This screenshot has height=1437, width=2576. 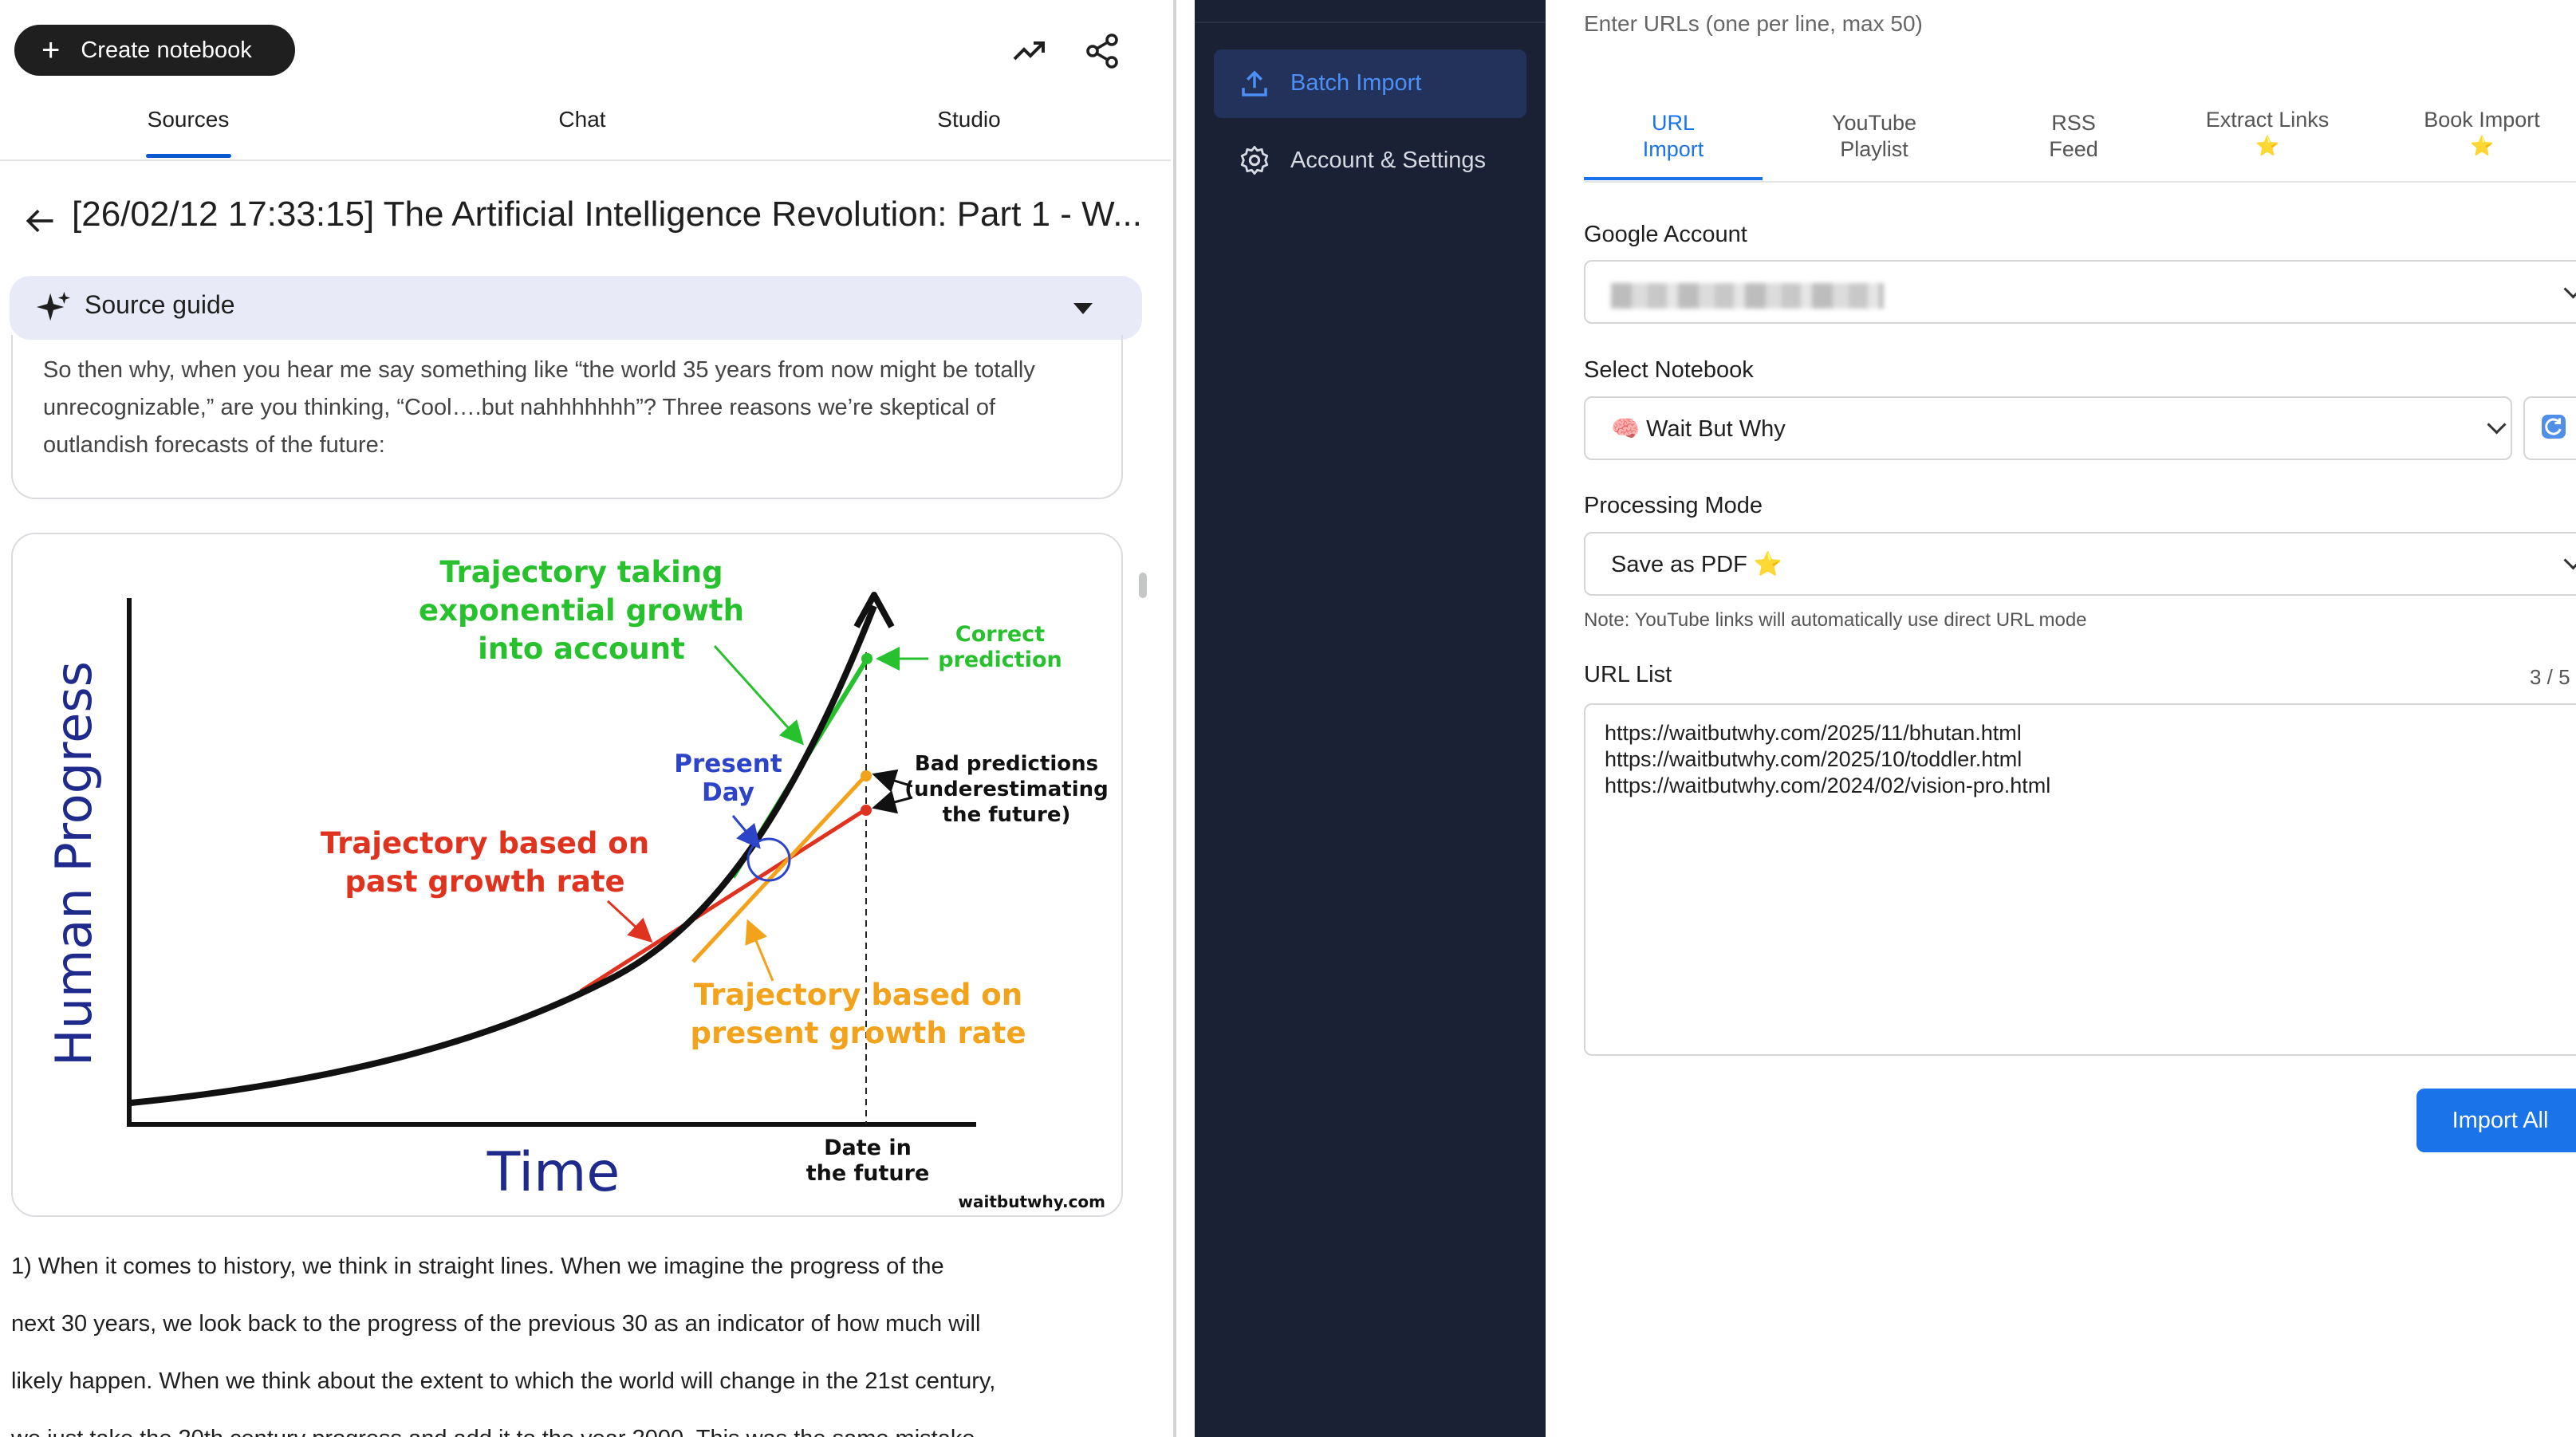 I want to click on sparkle-icon, so click(x=53, y=306).